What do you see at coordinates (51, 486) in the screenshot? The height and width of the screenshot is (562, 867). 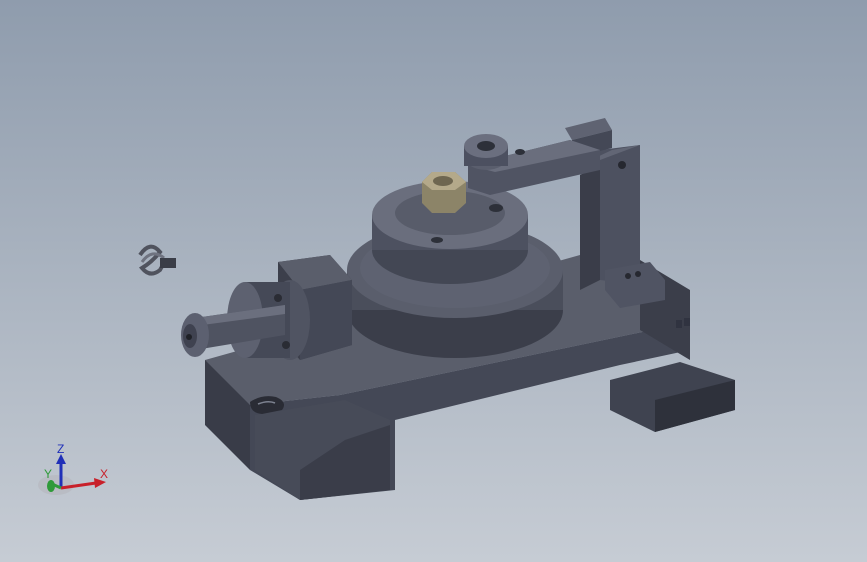 I see `y-axis-arrowhead` at bounding box center [51, 486].